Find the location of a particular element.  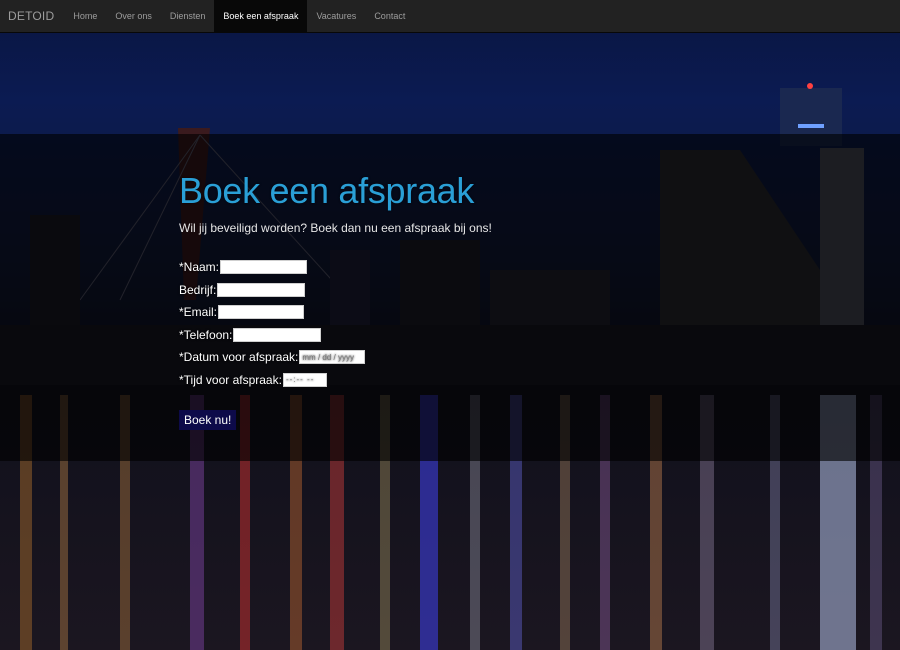

datum-label: *Datum voor afspraak: is located at coordinates (239, 357).